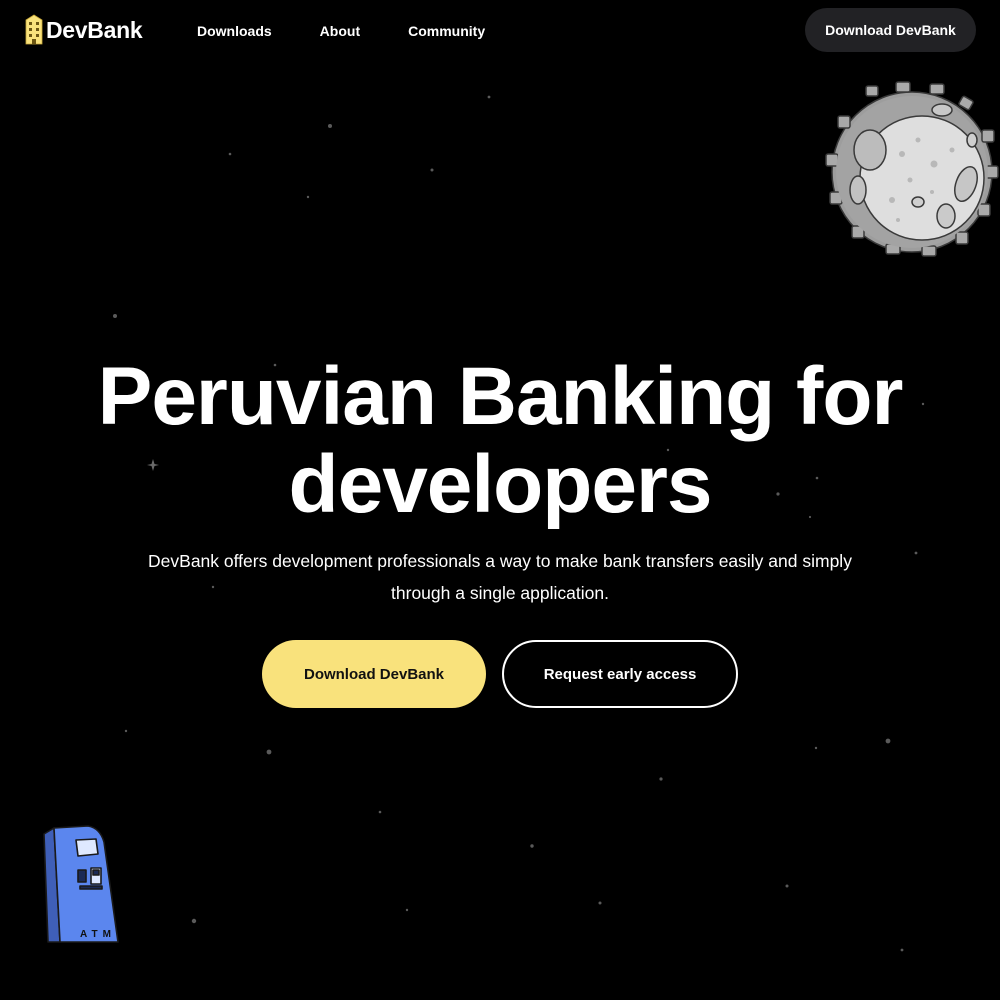 The image size is (1000, 1000). I want to click on header-download-button: Download DevBank, so click(890, 30).